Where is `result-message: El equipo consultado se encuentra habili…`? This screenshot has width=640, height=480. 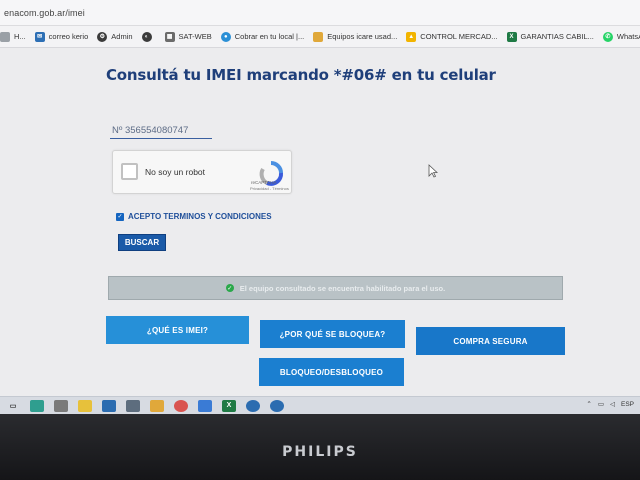 result-message: El equipo consultado se encuentra habili… is located at coordinates (342, 288).